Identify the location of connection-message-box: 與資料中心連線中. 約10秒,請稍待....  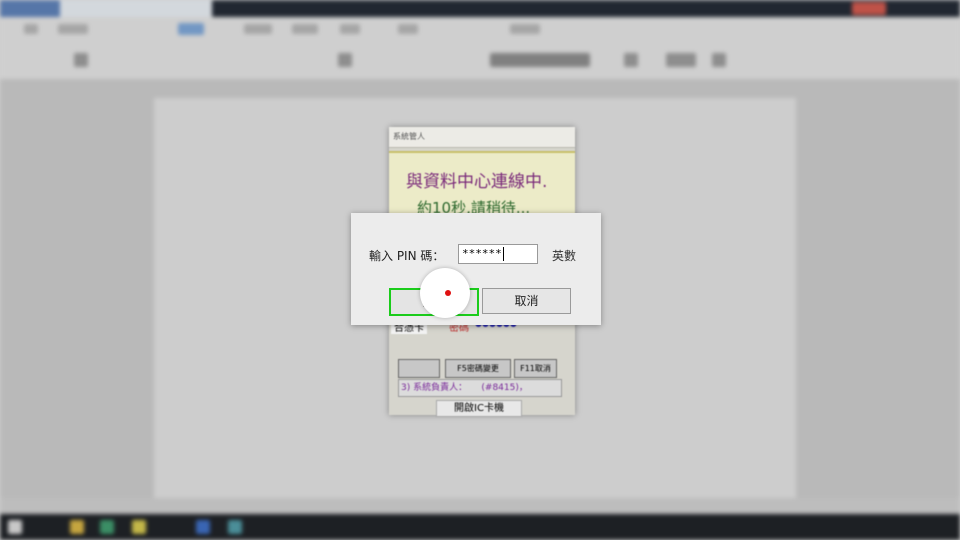
(482, 184).